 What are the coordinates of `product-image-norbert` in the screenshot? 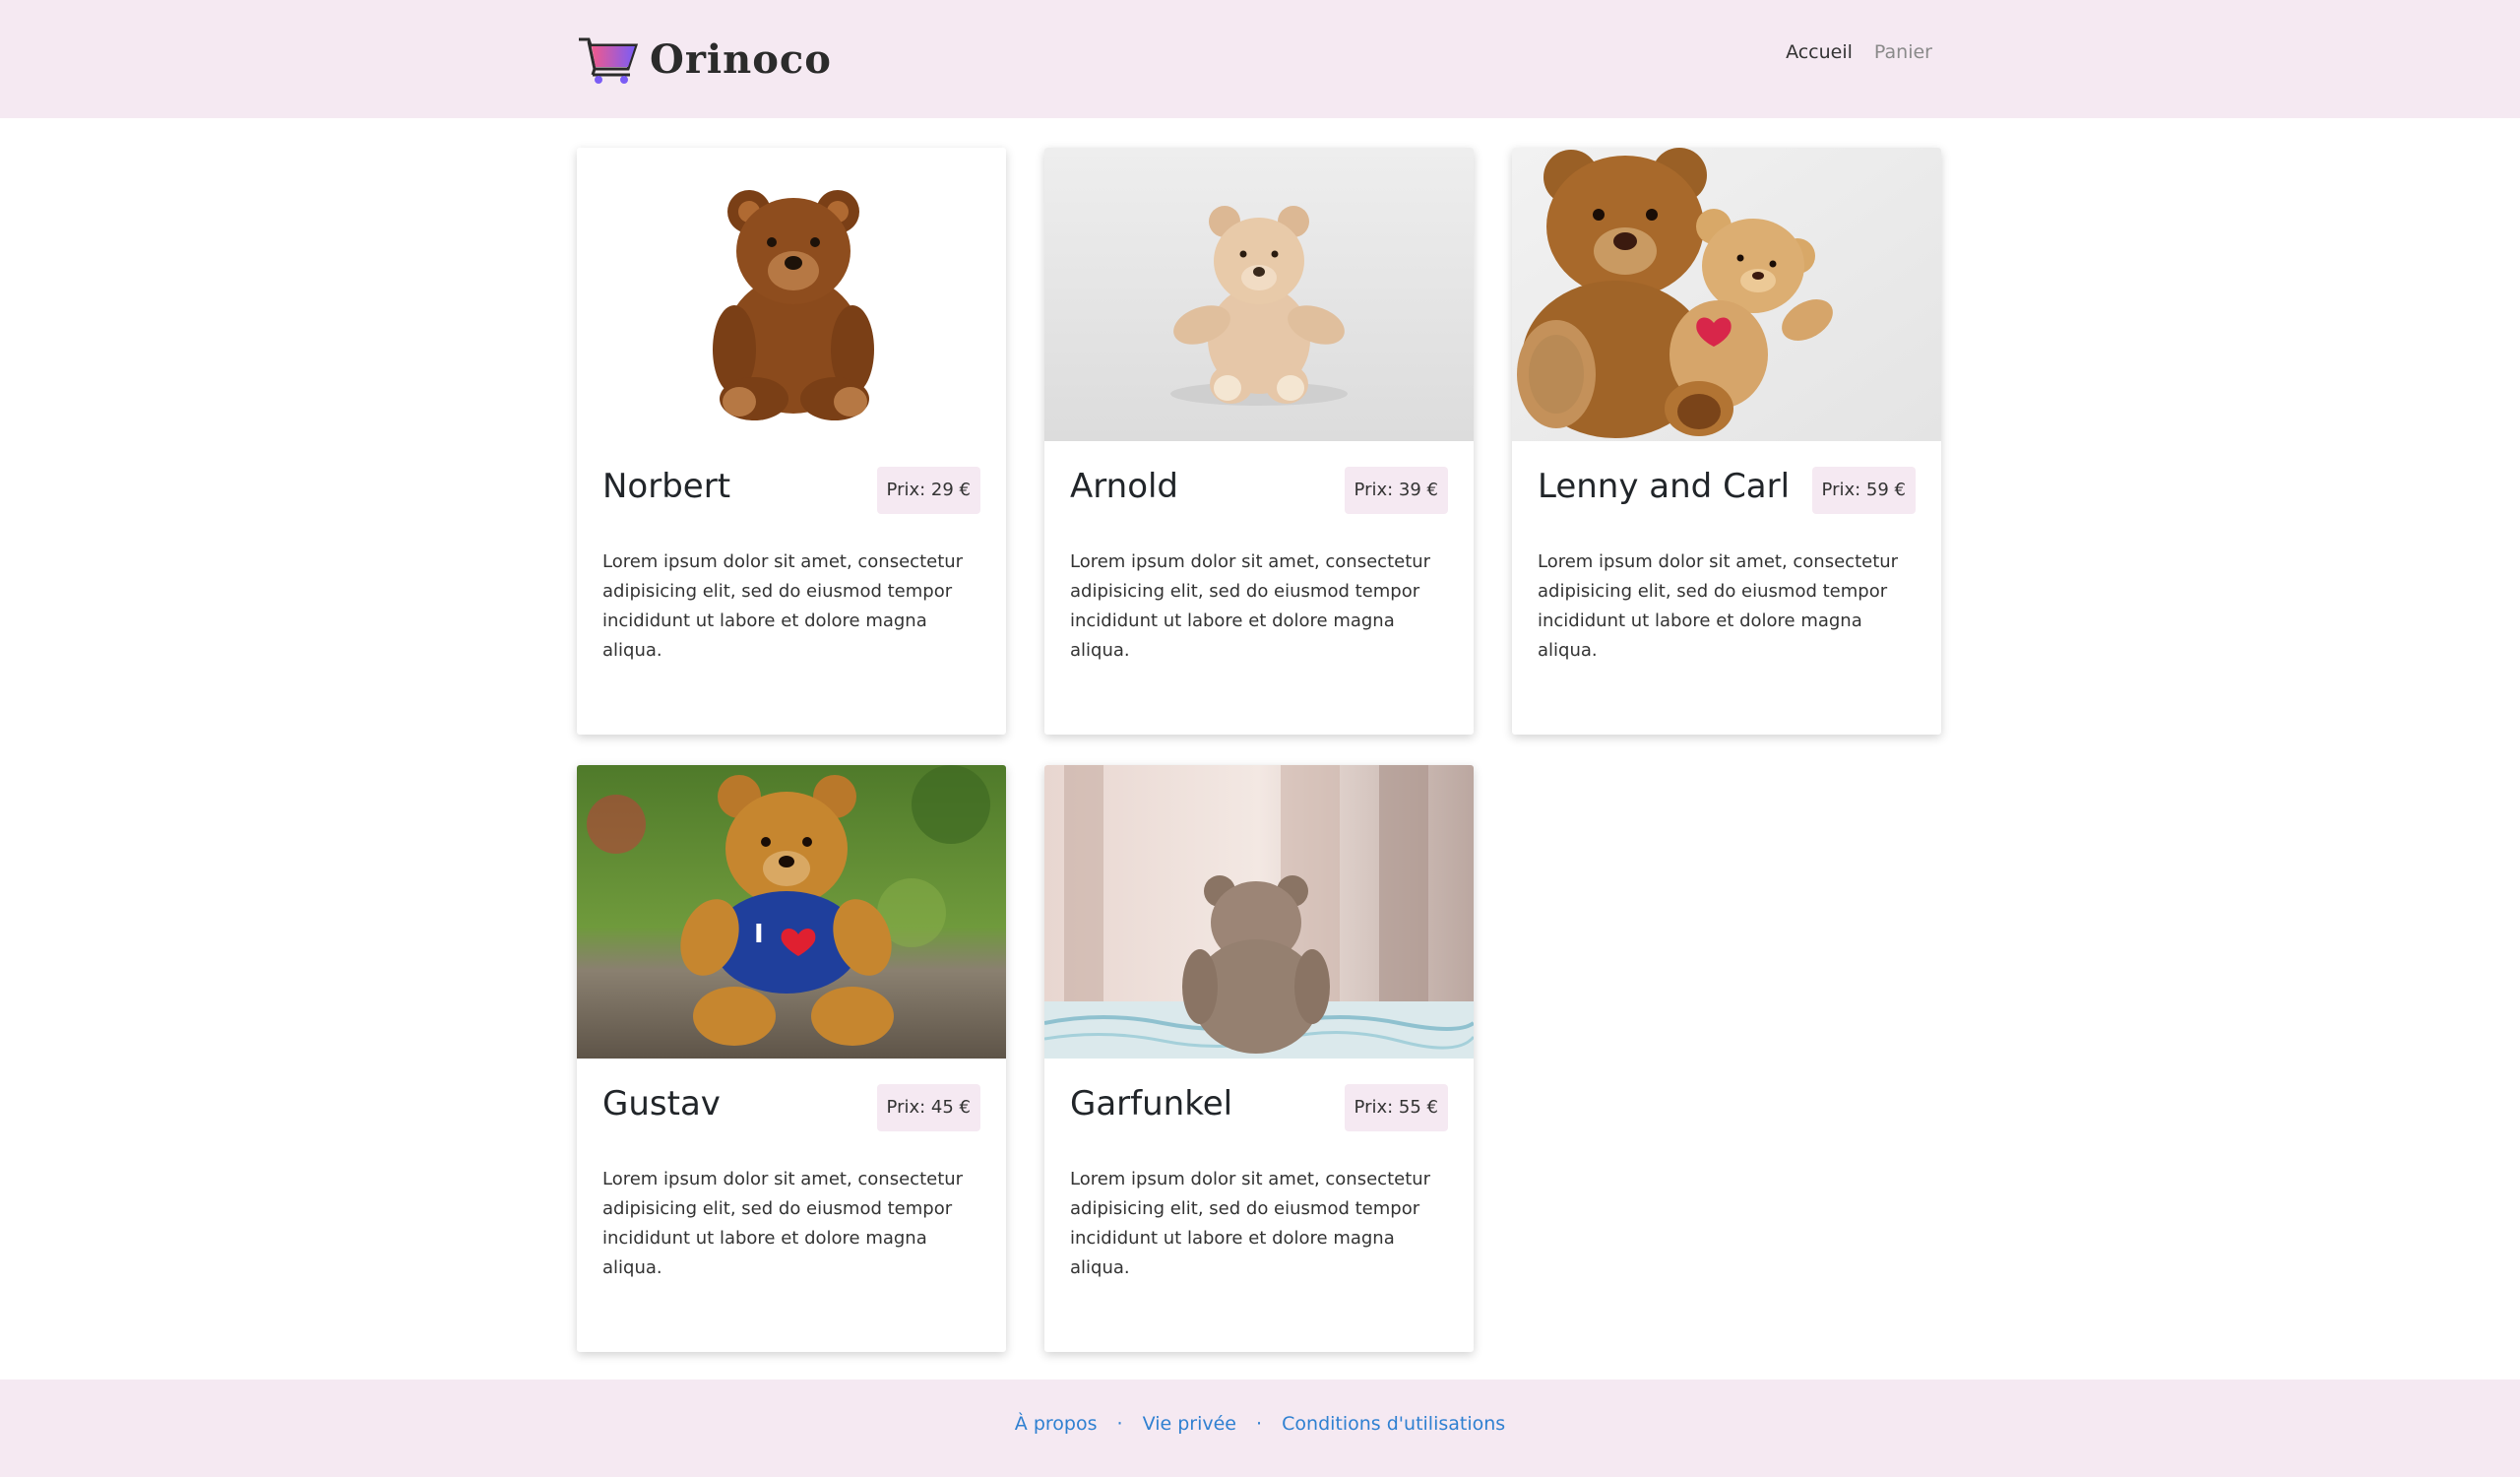 It's located at (791, 295).